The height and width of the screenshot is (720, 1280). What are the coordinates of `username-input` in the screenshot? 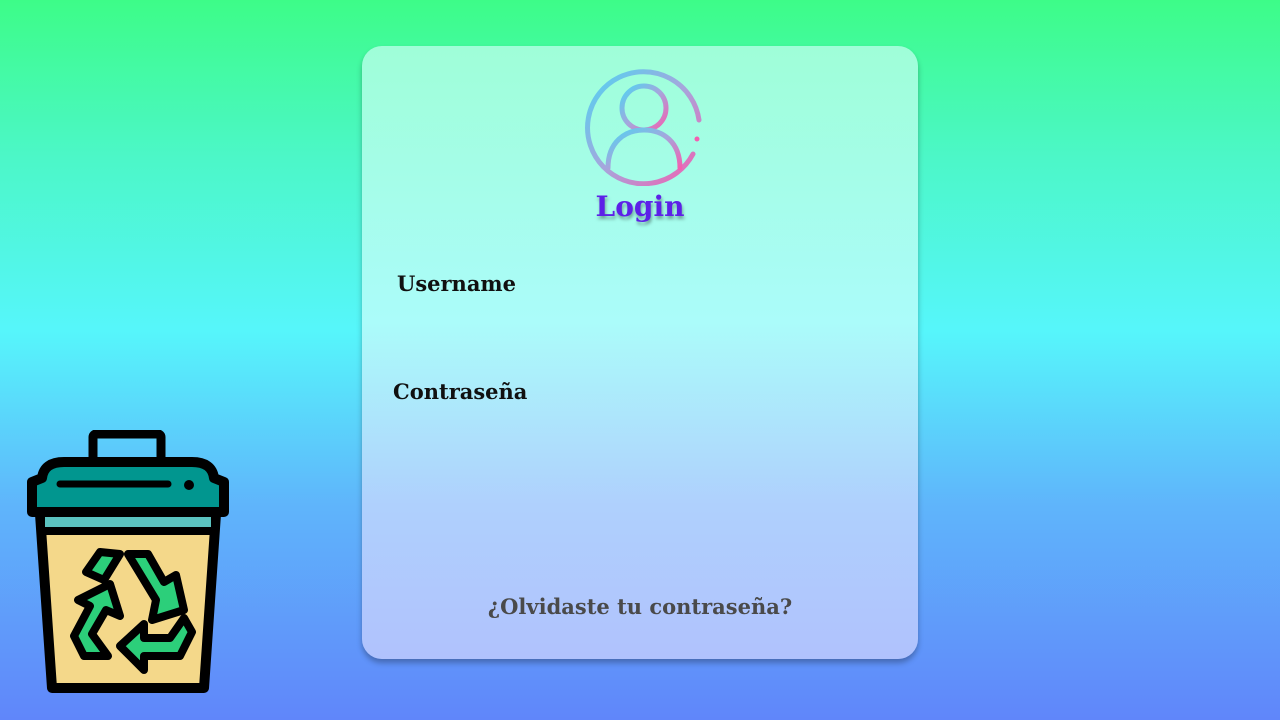 It's located at (642, 327).